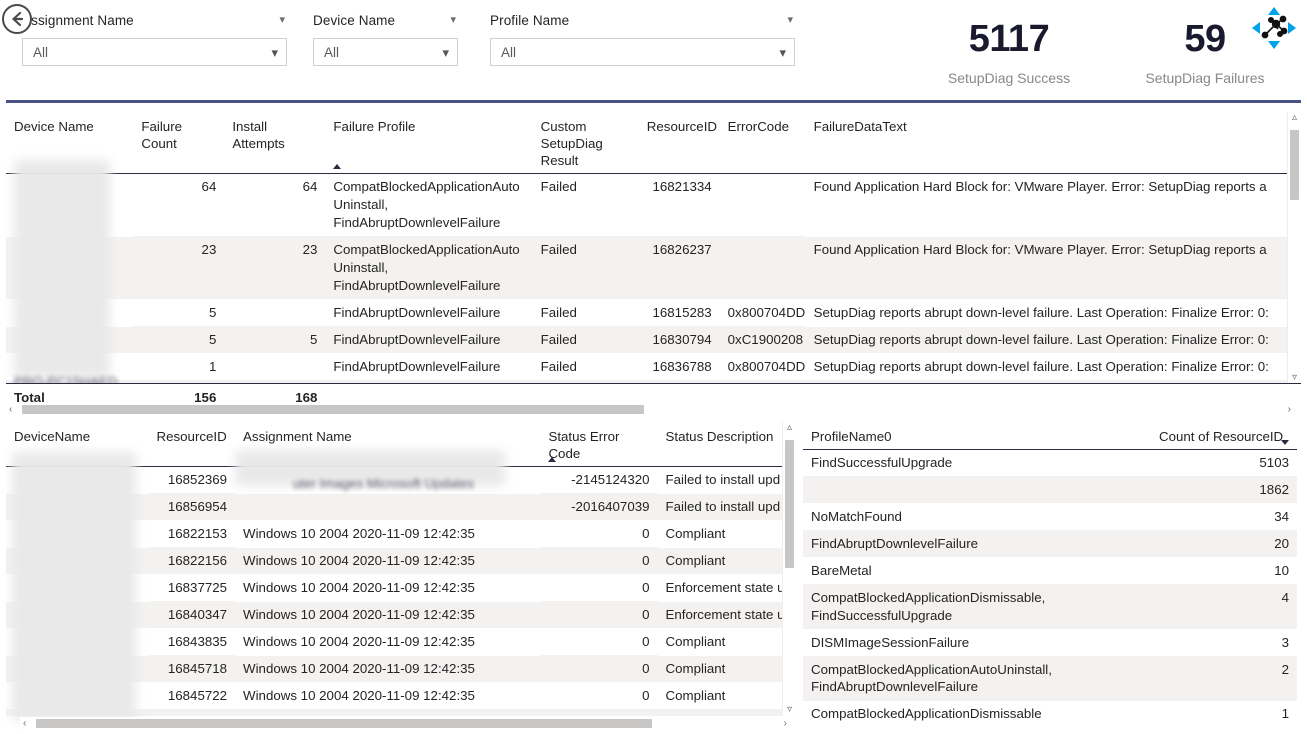 This screenshot has width=1307, height=734. What do you see at coordinates (682, 187) in the screenshot?
I see `cell-resourceid: 16821334` at bounding box center [682, 187].